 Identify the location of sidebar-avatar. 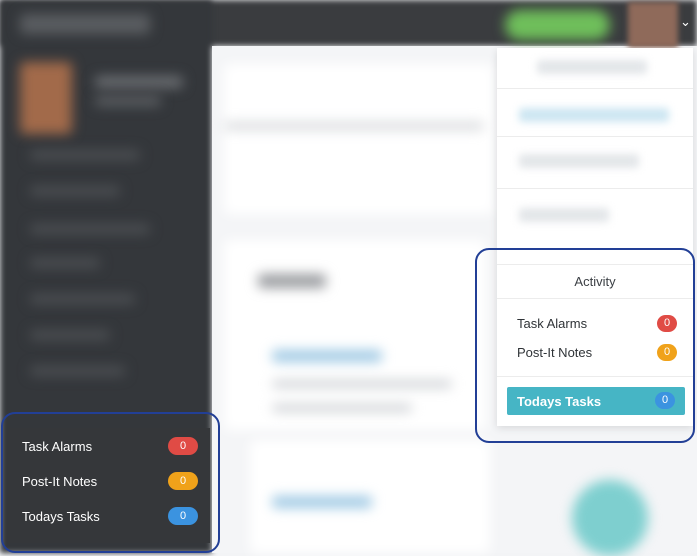
(46, 98).